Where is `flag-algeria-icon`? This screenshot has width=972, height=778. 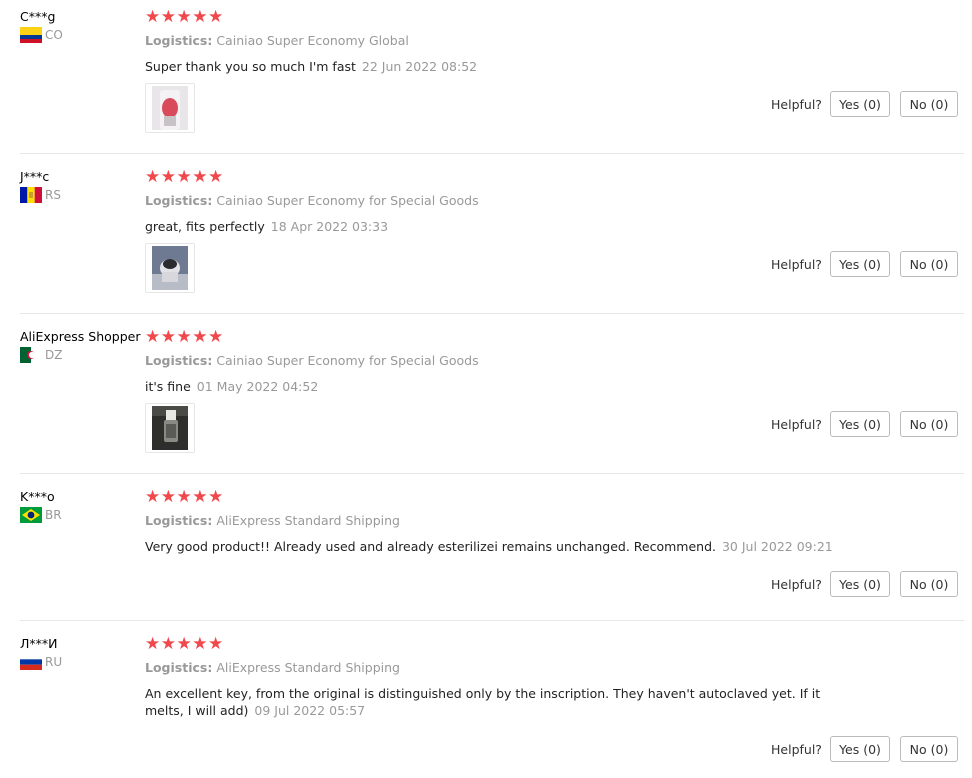 flag-algeria-icon is located at coordinates (31, 355).